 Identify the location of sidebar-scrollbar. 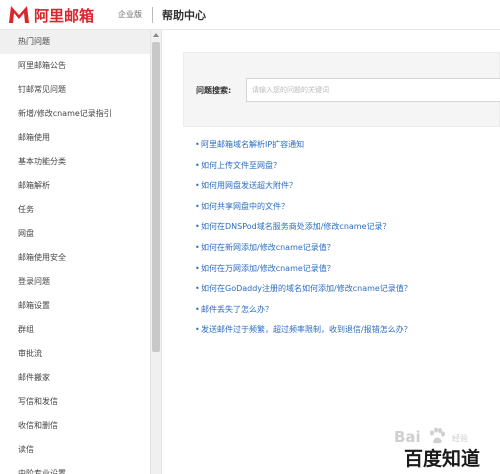
(155, 252).